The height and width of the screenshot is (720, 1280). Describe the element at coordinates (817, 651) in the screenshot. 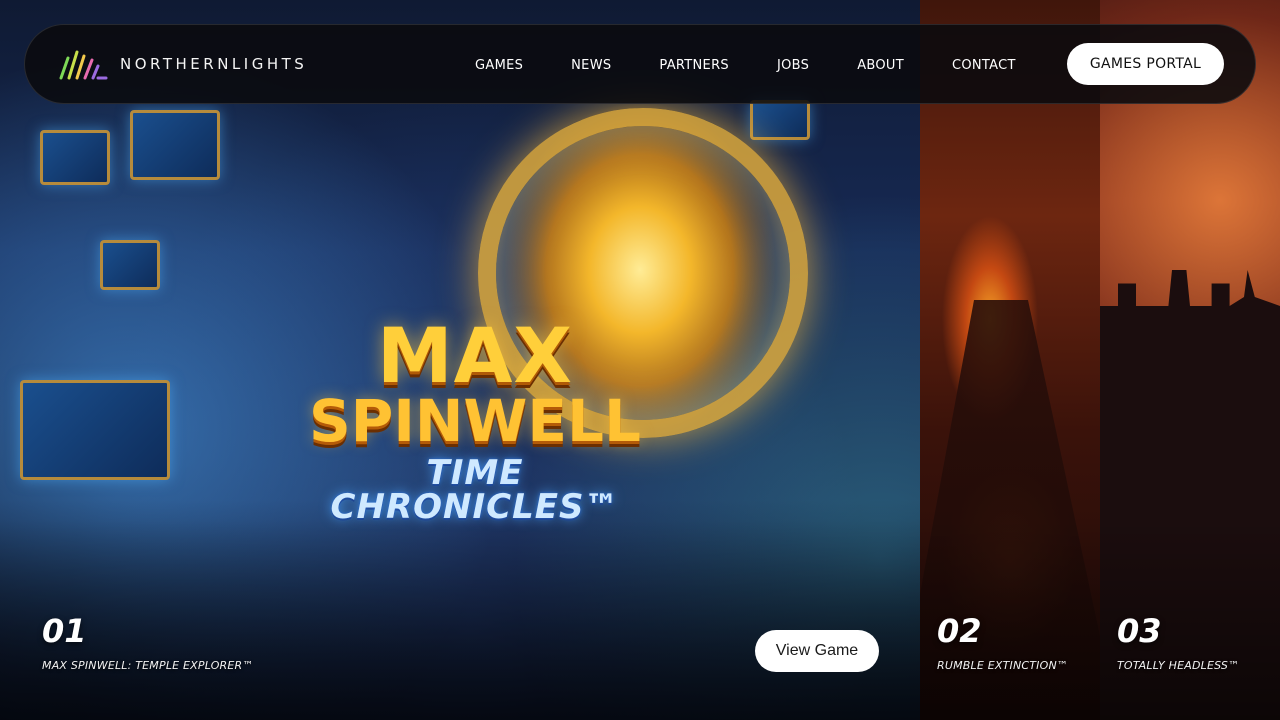

I see `view-game-button: View Game` at that location.